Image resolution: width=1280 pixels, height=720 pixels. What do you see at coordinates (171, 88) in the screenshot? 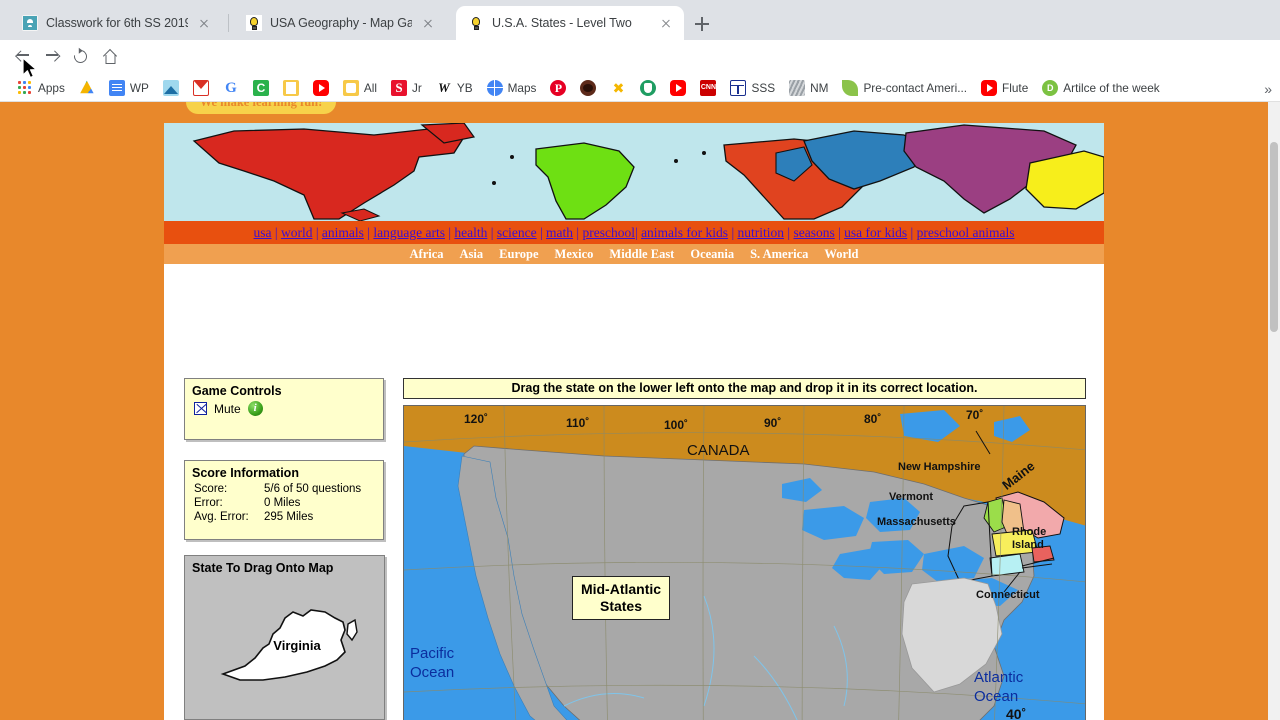
I see `bookmark-mountain` at bounding box center [171, 88].